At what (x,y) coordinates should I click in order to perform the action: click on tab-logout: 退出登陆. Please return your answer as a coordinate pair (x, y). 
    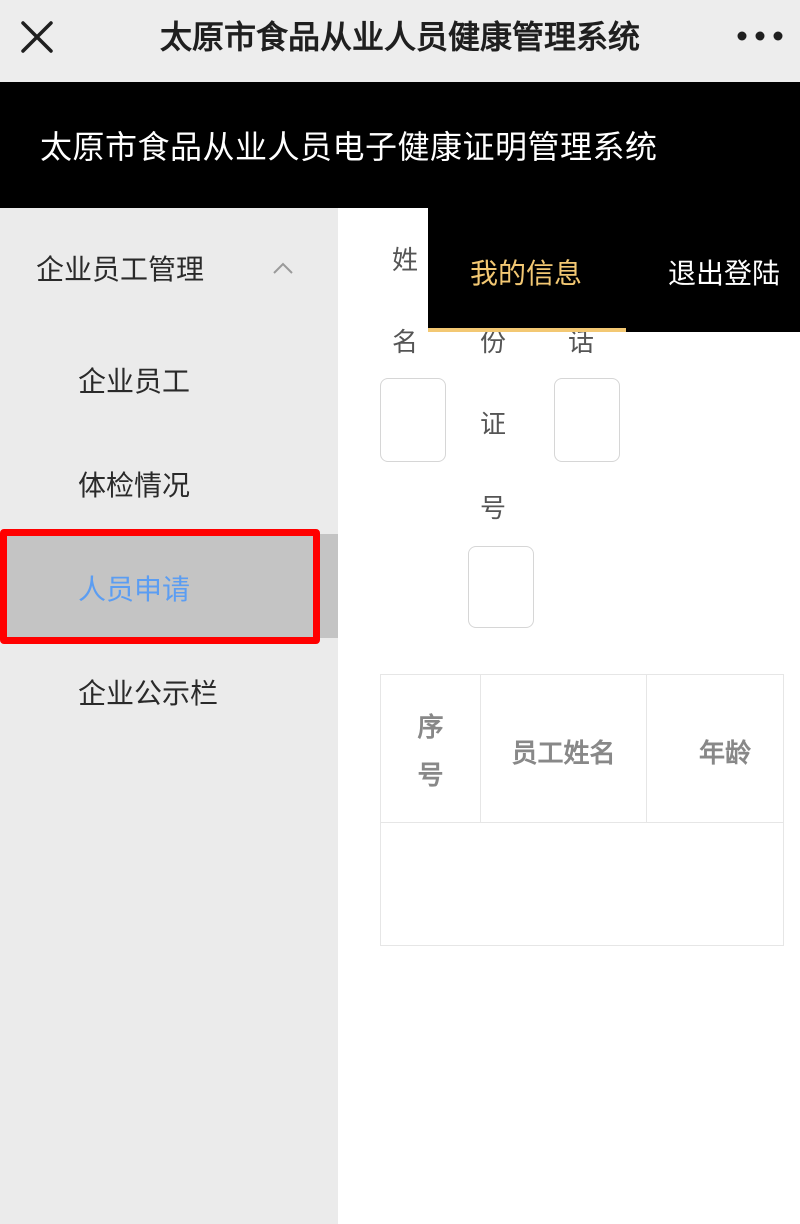
    Looking at the image, I should click on (713, 270).